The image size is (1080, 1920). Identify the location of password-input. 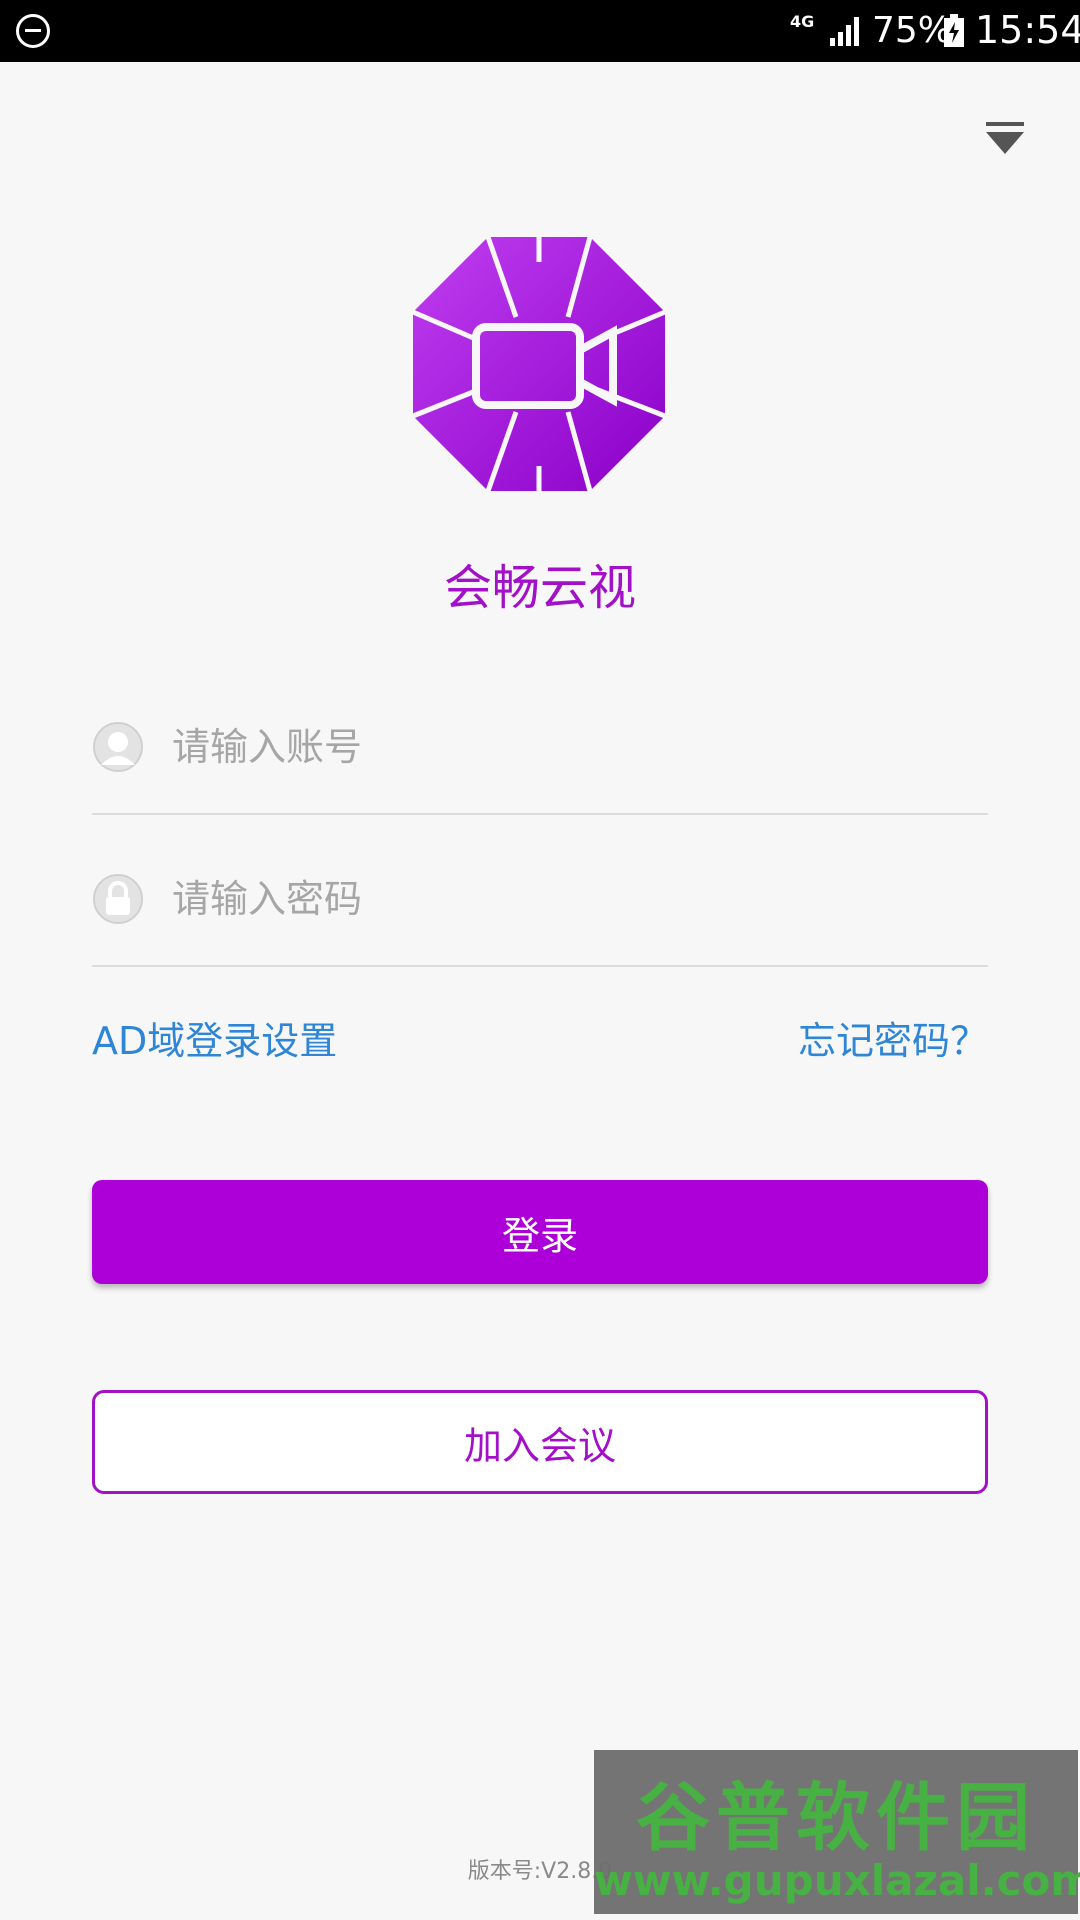
(572, 899).